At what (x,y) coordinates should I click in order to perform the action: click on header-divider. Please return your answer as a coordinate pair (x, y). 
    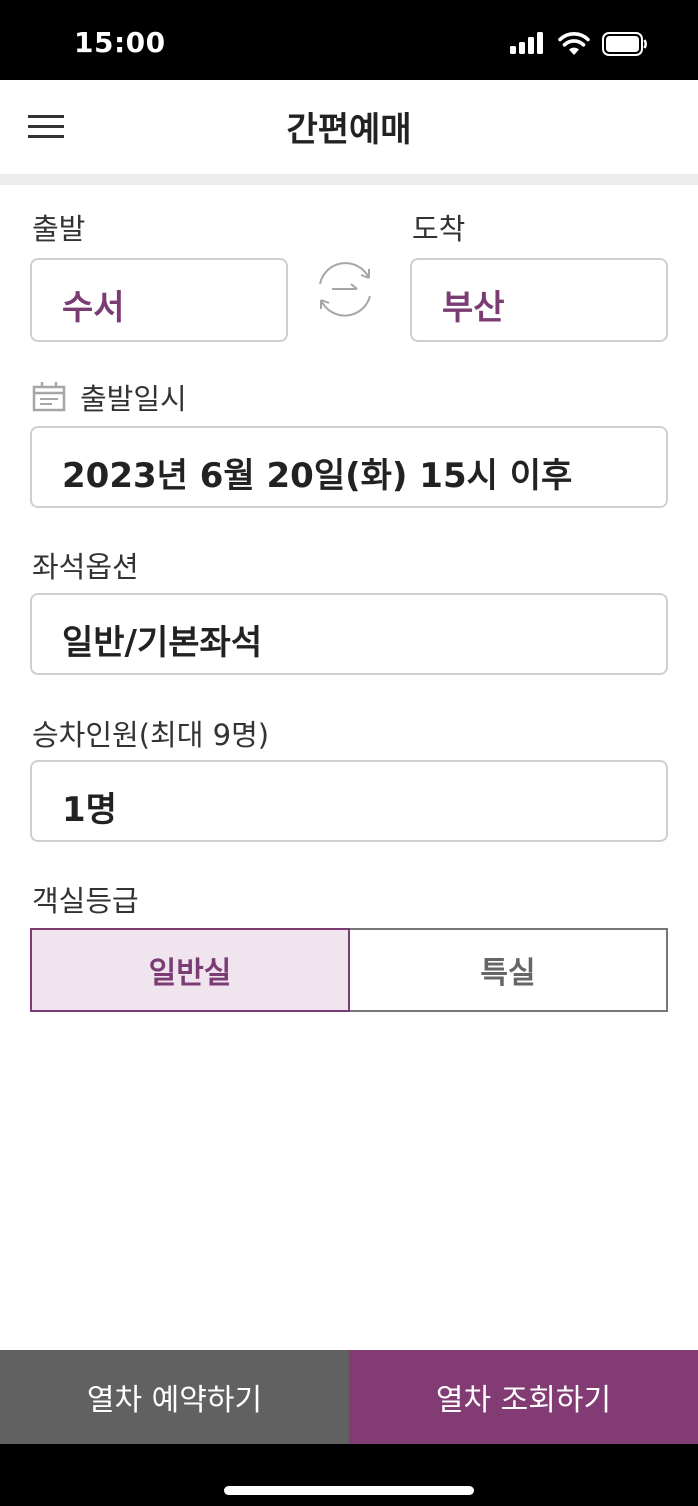
    Looking at the image, I should click on (349, 179).